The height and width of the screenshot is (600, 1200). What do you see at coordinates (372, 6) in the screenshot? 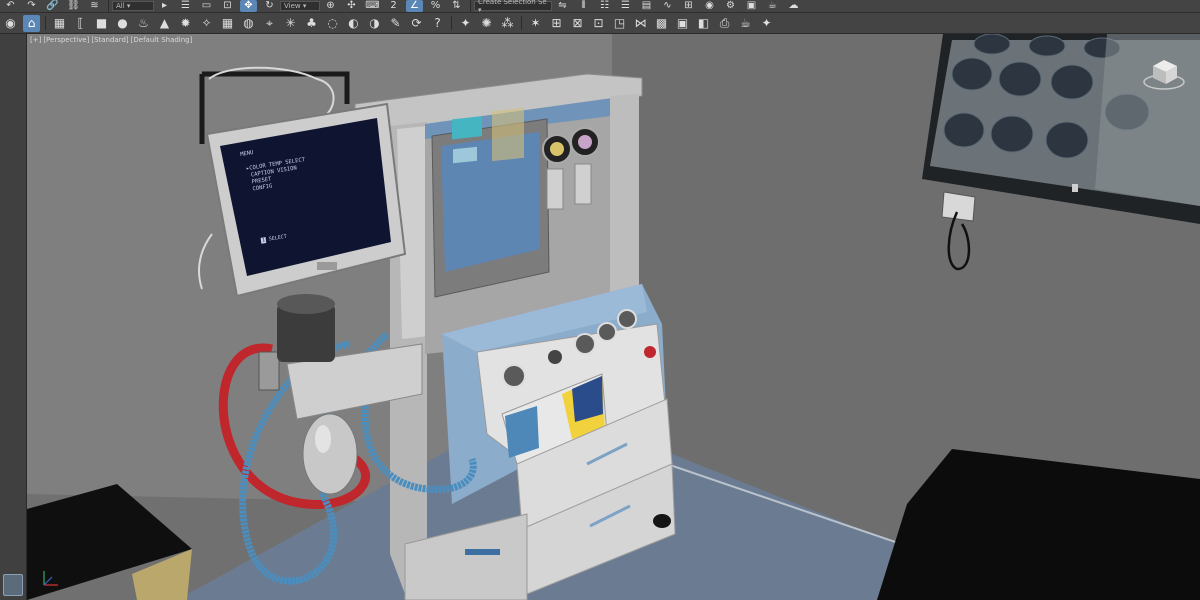
I see `keyboard-shortcut-icon: ⌨` at bounding box center [372, 6].